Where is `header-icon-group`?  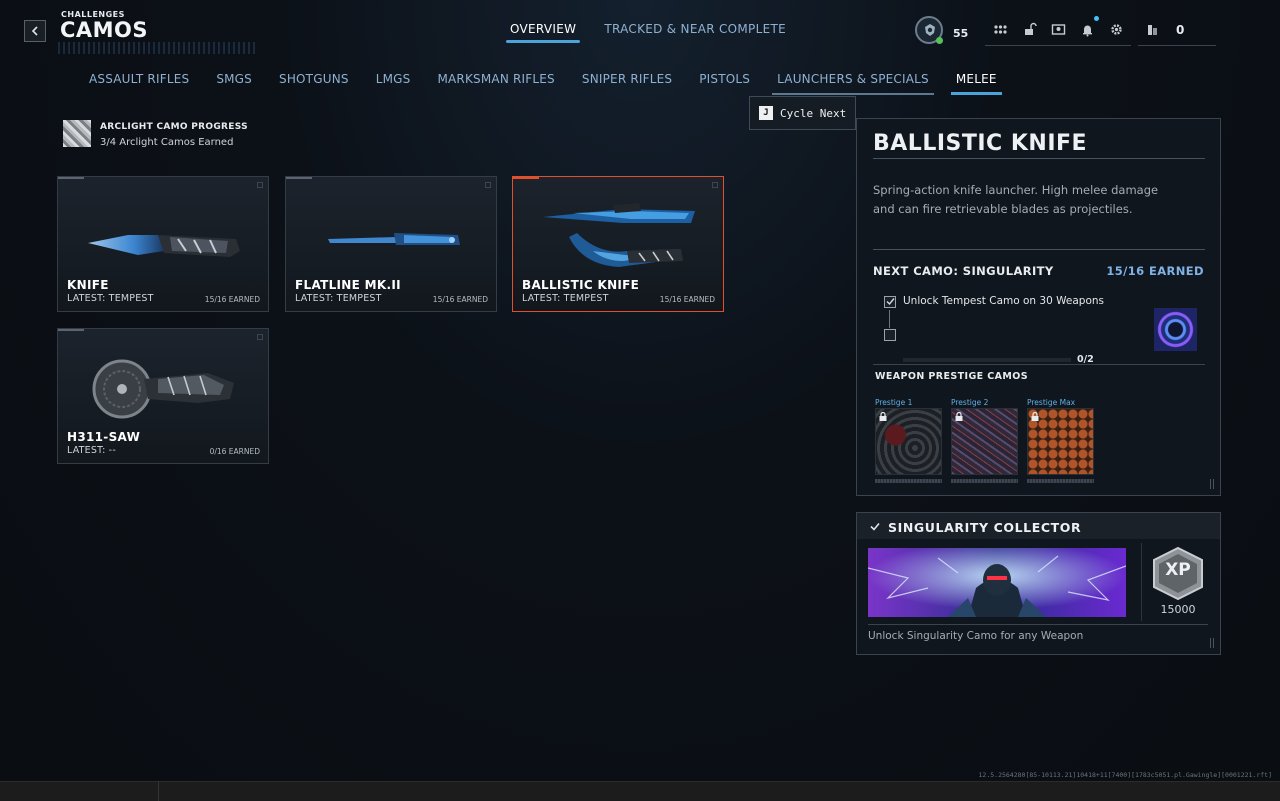
header-icon-group is located at coordinates (1058, 30).